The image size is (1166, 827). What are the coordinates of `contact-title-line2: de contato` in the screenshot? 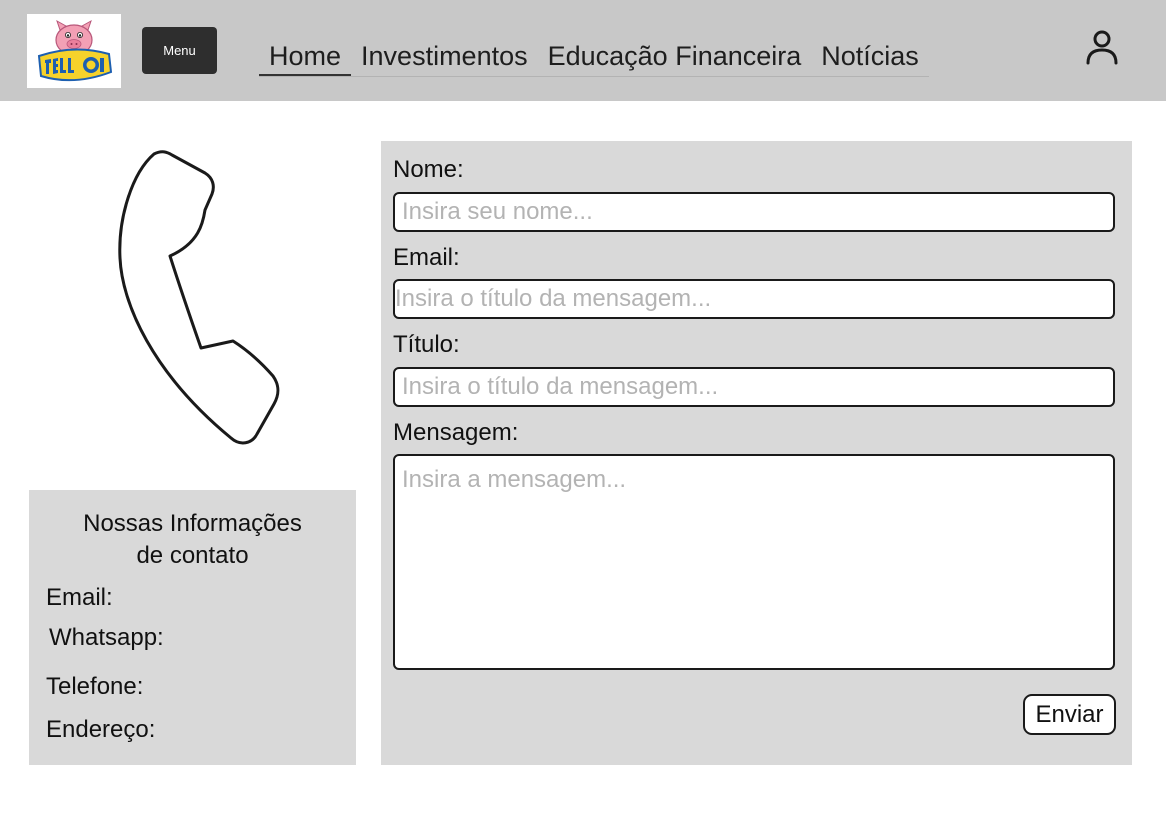 It's located at (192, 555).